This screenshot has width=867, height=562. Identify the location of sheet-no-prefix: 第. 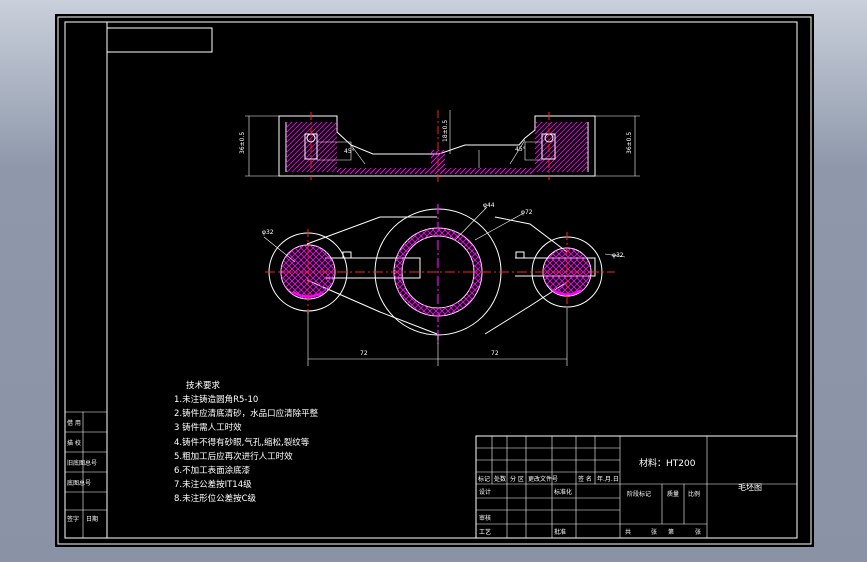
(671, 532).